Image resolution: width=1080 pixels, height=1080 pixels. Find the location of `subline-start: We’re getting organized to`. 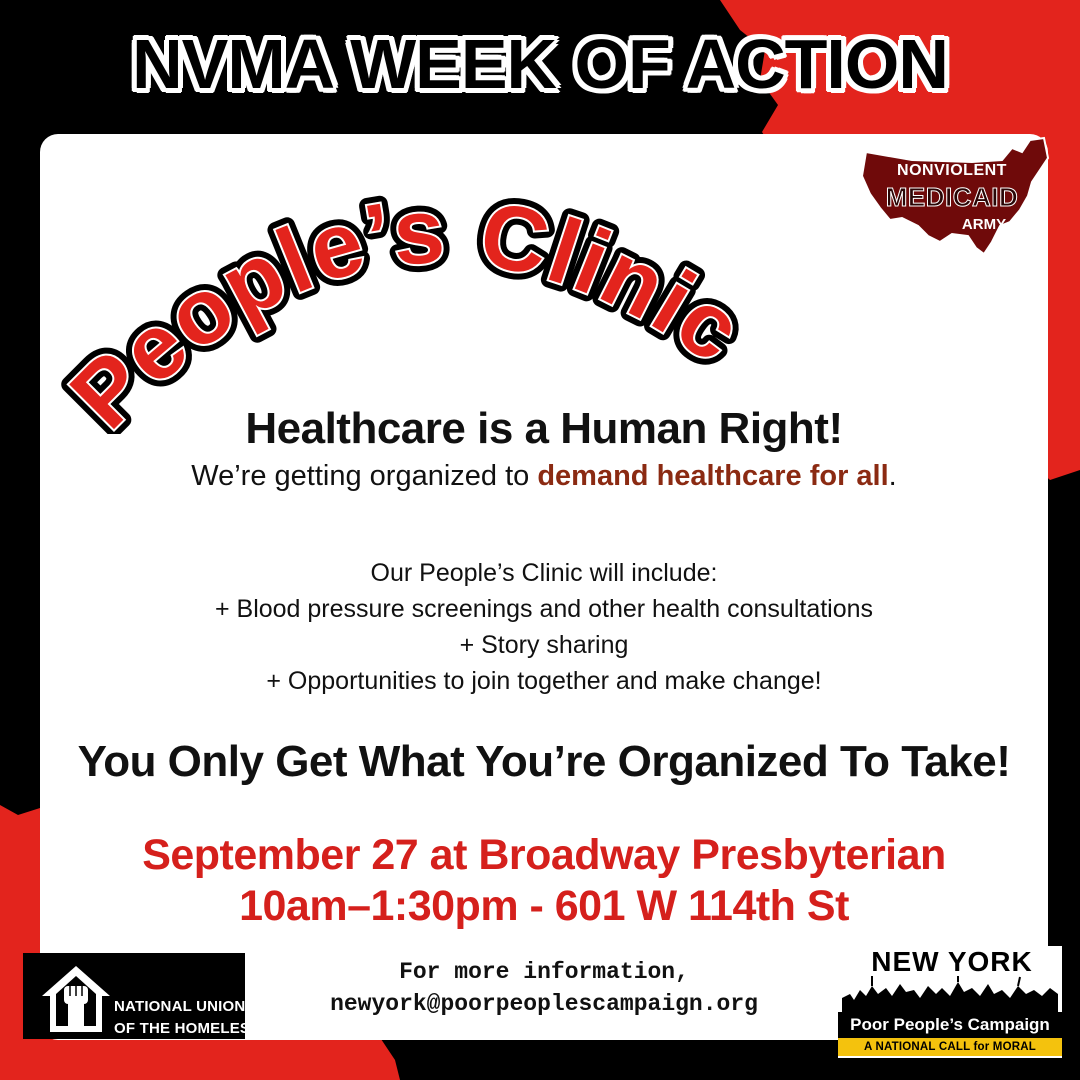

subline-start: We’re getting organized to is located at coordinates (364, 476).